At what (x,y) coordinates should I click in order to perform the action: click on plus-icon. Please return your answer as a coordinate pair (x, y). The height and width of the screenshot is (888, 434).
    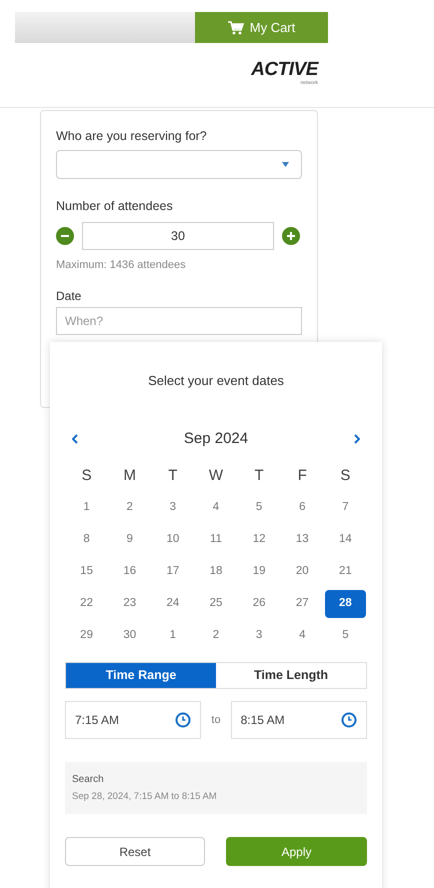
    Looking at the image, I should click on (291, 236).